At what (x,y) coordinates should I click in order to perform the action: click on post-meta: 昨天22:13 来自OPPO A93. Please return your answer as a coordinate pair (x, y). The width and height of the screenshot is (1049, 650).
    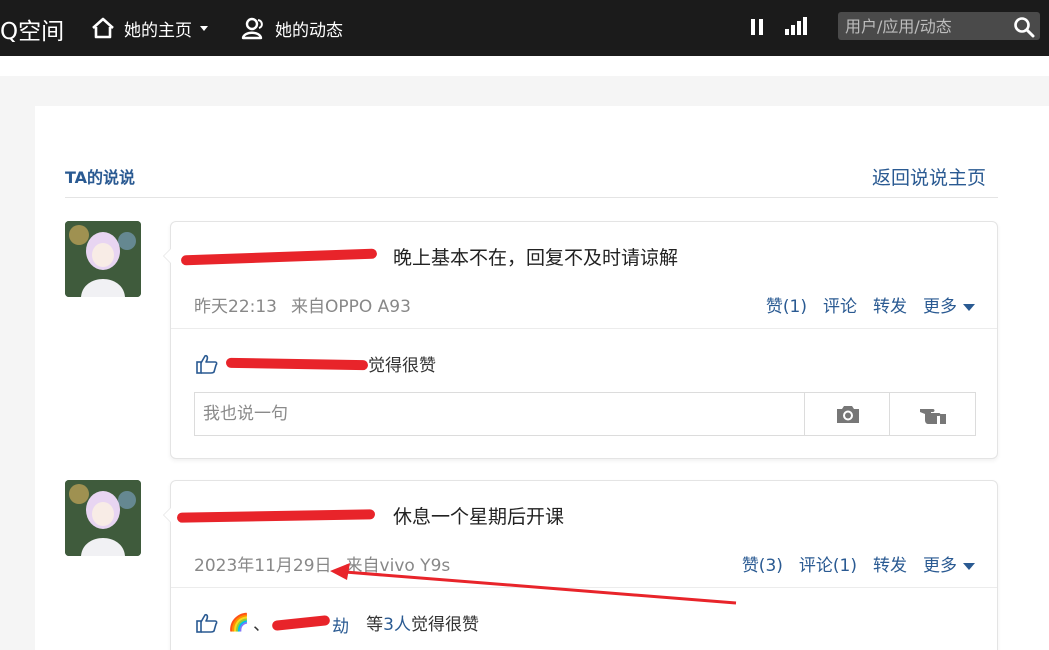
    Looking at the image, I should click on (302, 304).